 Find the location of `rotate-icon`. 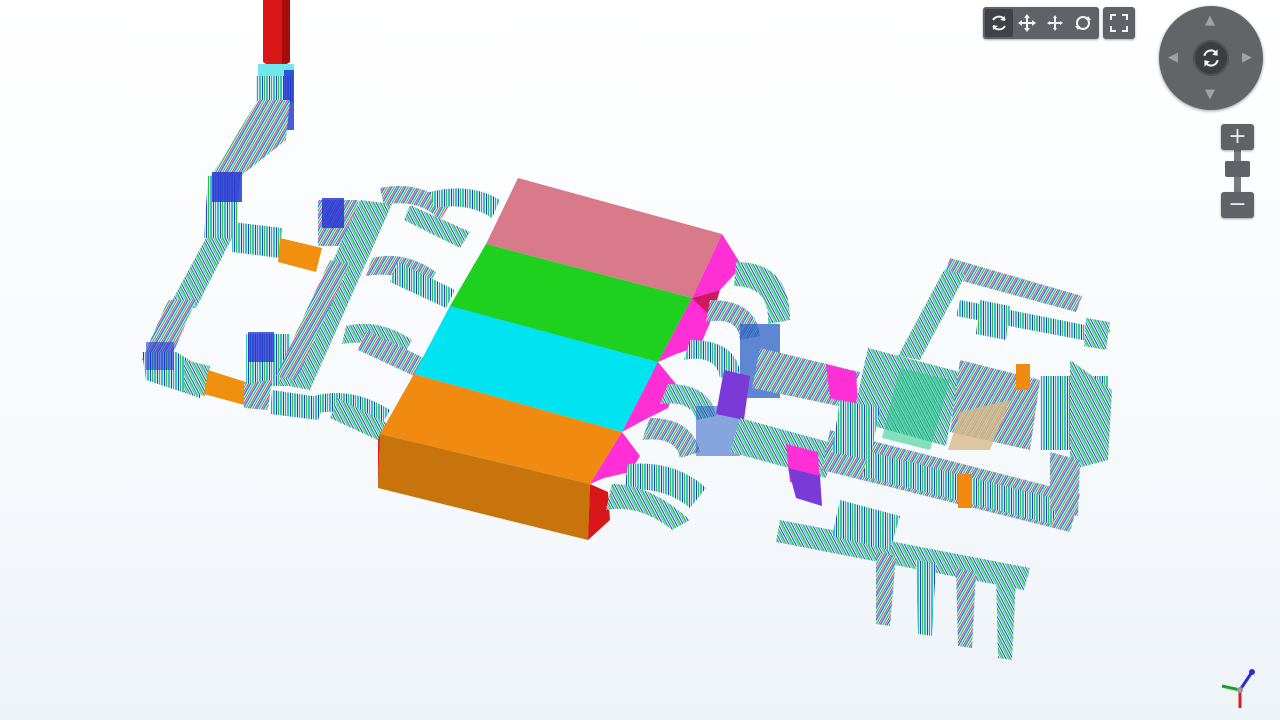

rotate-icon is located at coordinates (1211, 58).